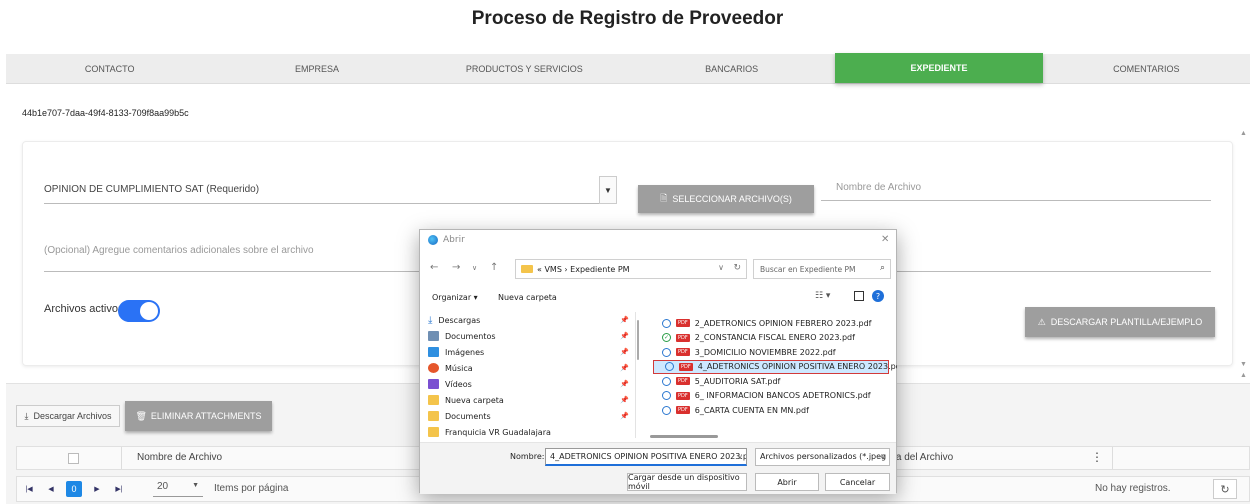 The width and height of the screenshot is (1255, 504). Describe the element at coordinates (524, 68) in the screenshot. I see `tab-productos-servicios: PRODUCTOS Y SERVICIOS` at that location.